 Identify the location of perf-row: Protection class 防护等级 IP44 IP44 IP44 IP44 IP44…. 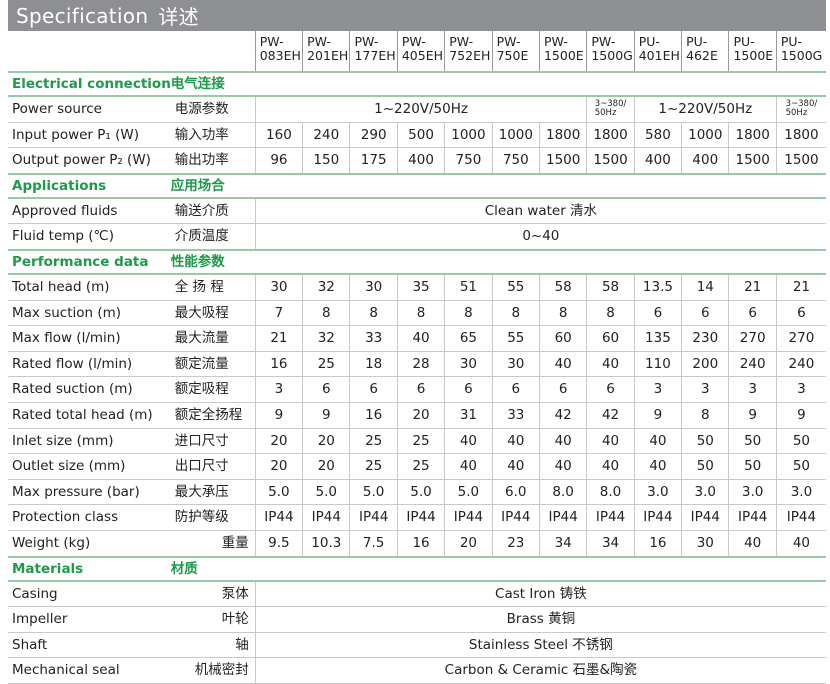
(417, 517).